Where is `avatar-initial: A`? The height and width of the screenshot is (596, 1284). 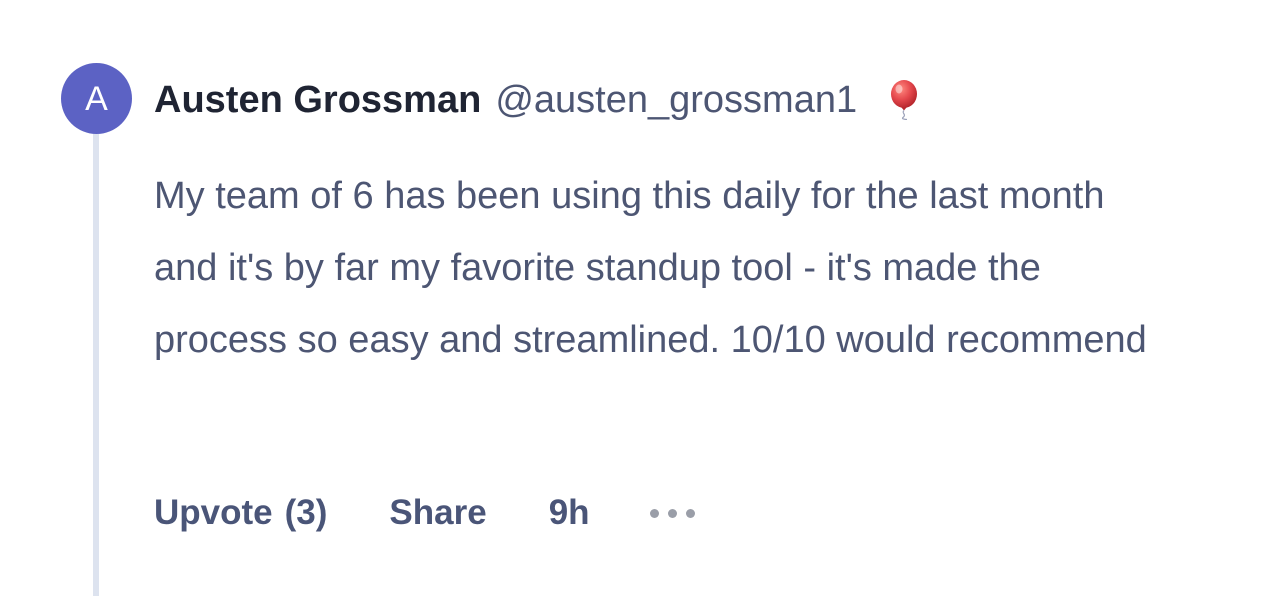
avatar-initial: A is located at coordinates (96, 98).